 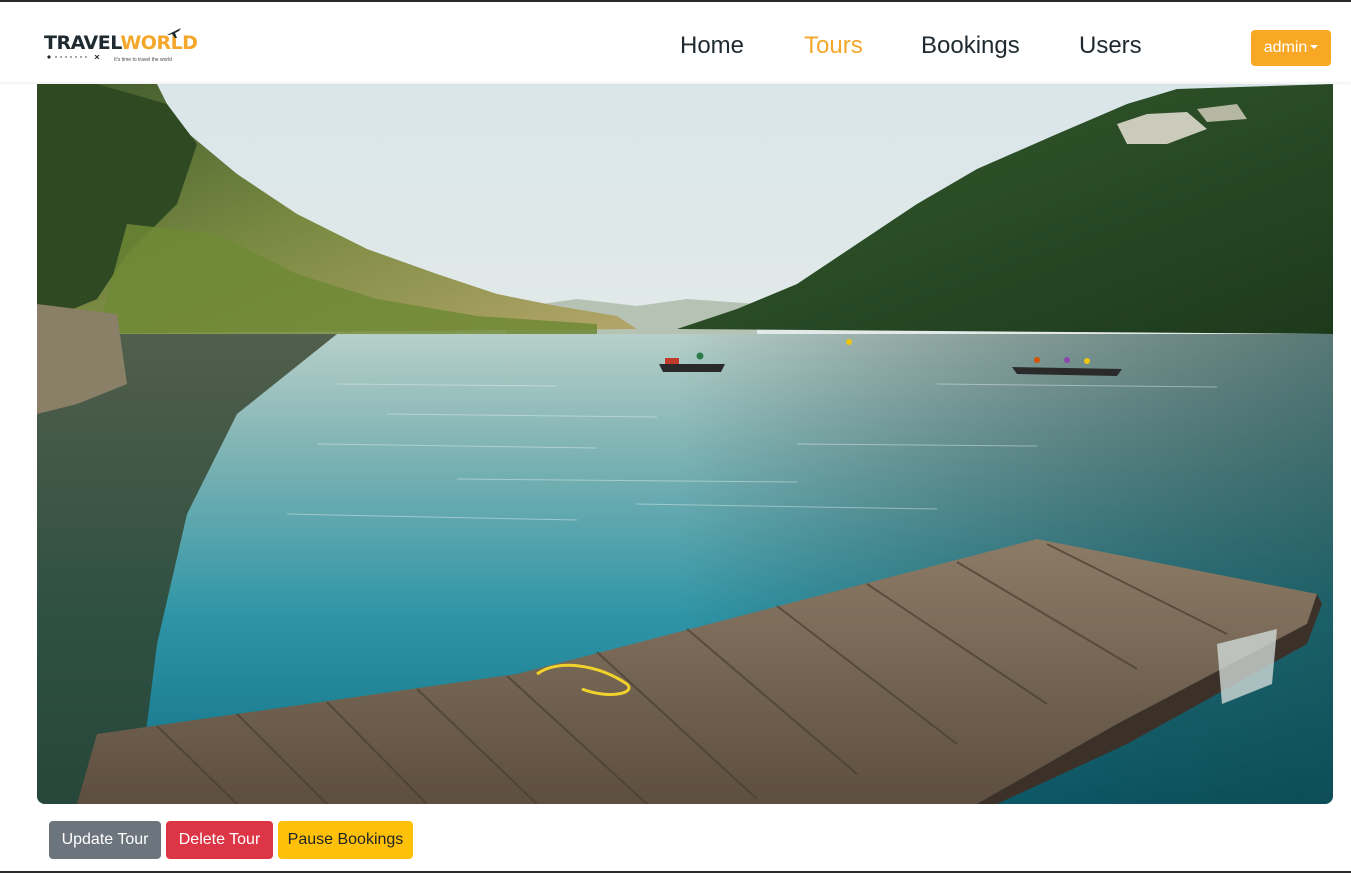 I want to click on delete-tour-button: Delete Tour, so click(x=219, y=840).